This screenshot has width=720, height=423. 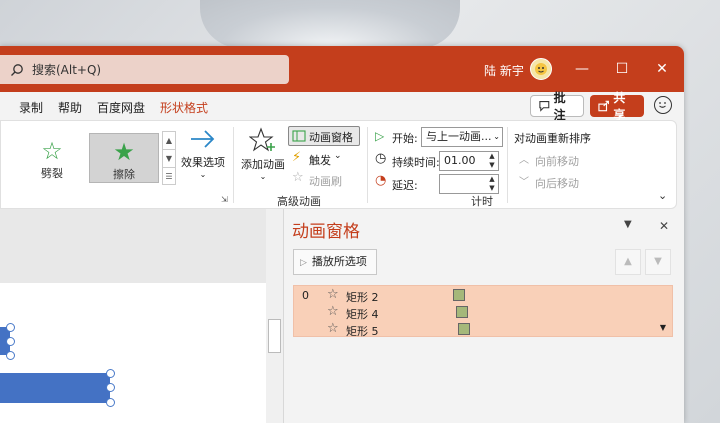 I want to click on tab-baidu-netdisk: 百度网盘, so click(x=121, y=107).